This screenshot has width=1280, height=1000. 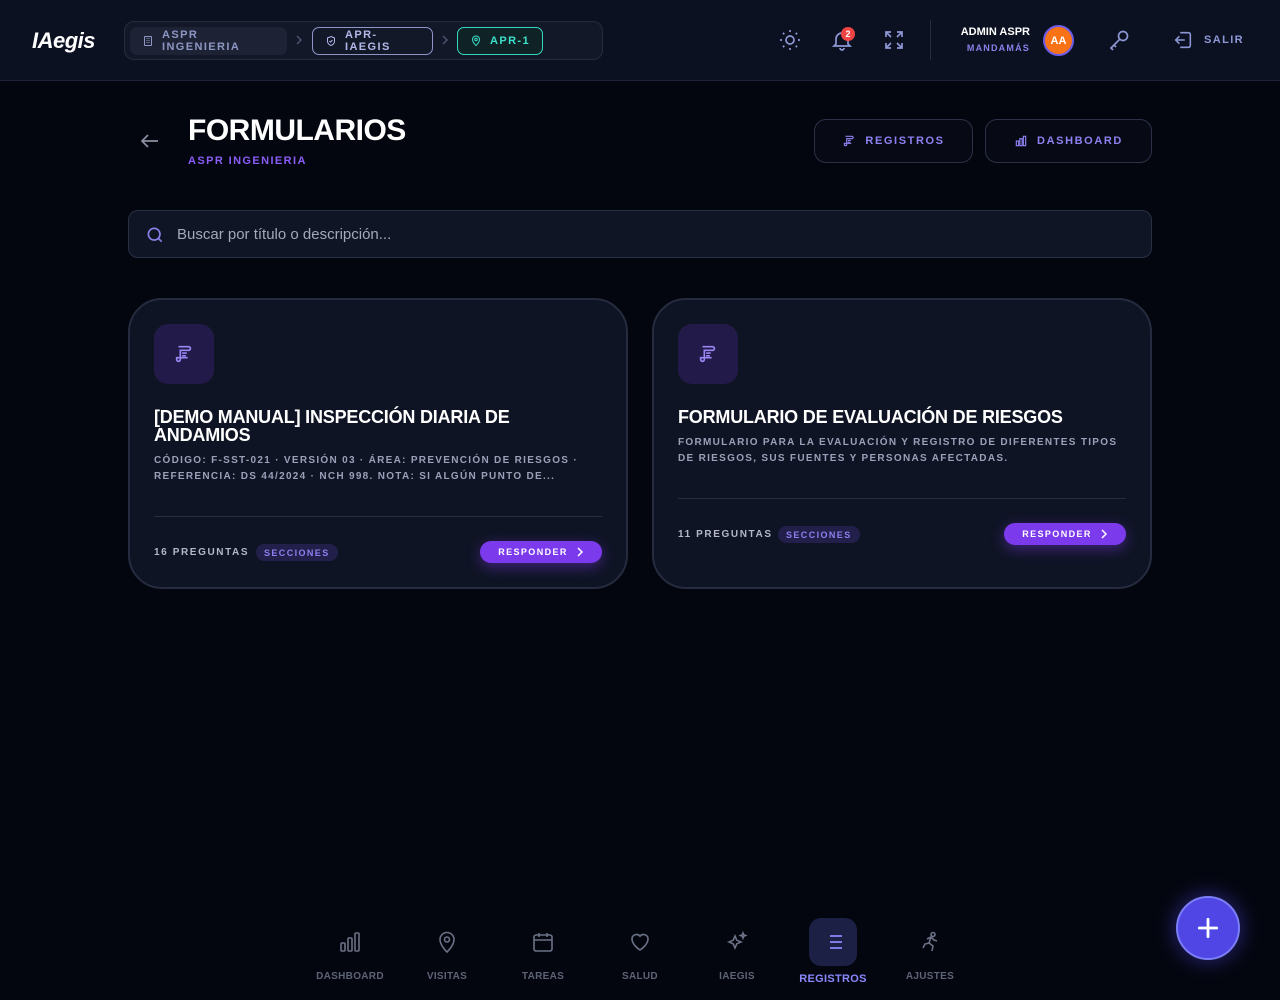 I want to click on breadcrumb-label: APR-IAEGIS, so click(x=368, y=41).